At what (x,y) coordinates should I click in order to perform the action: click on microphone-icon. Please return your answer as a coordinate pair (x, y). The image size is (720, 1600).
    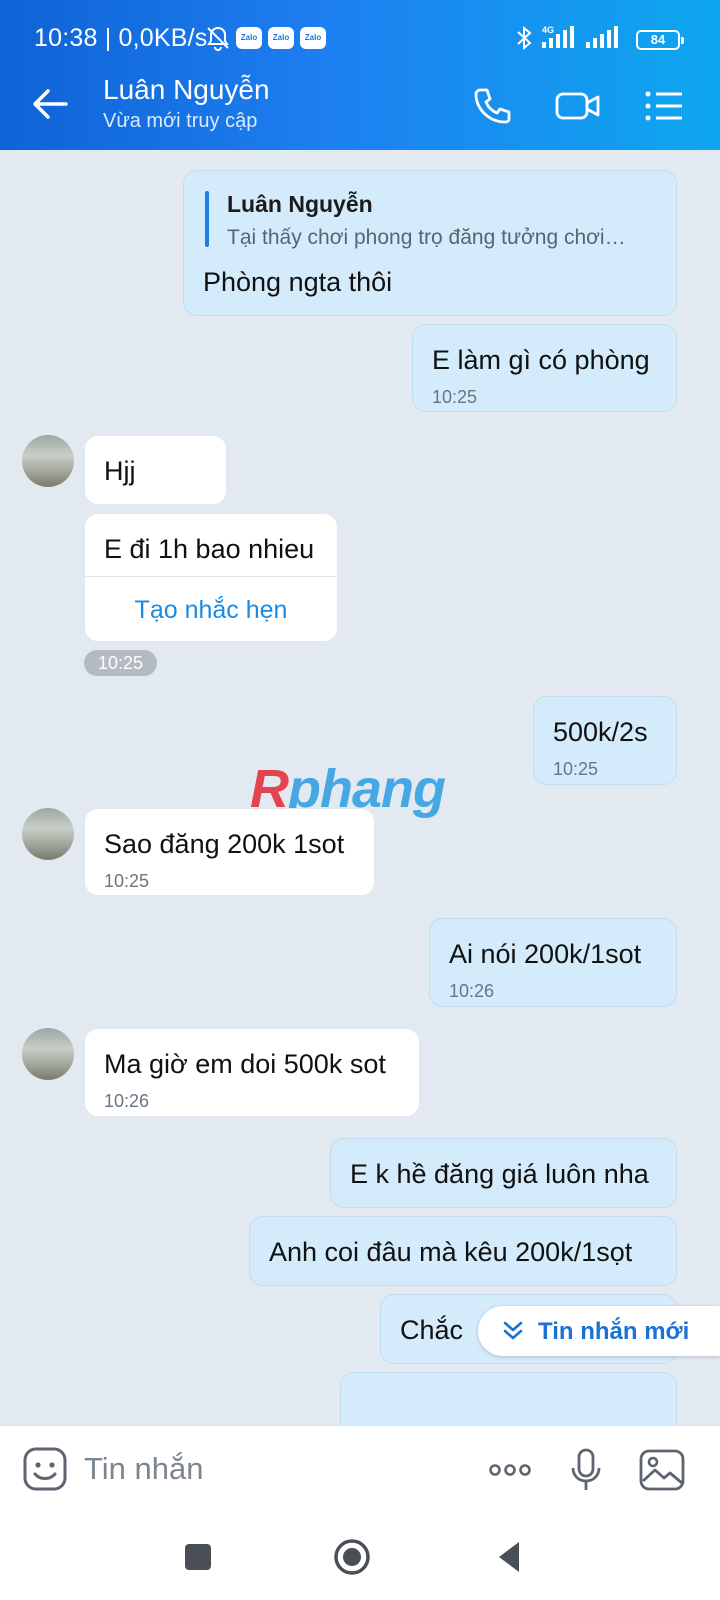
    Looking at the image, I should click on (586, 1470).